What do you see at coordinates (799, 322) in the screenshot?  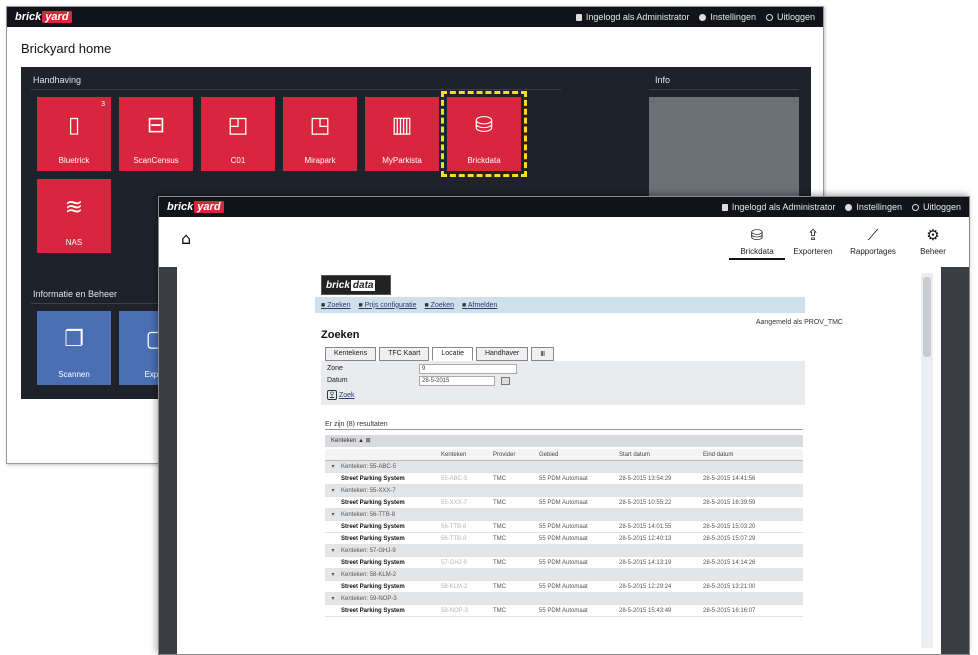 I see `logged-in-as: Aangemeld als PROV_TMC` at bounding box center [799, 322].